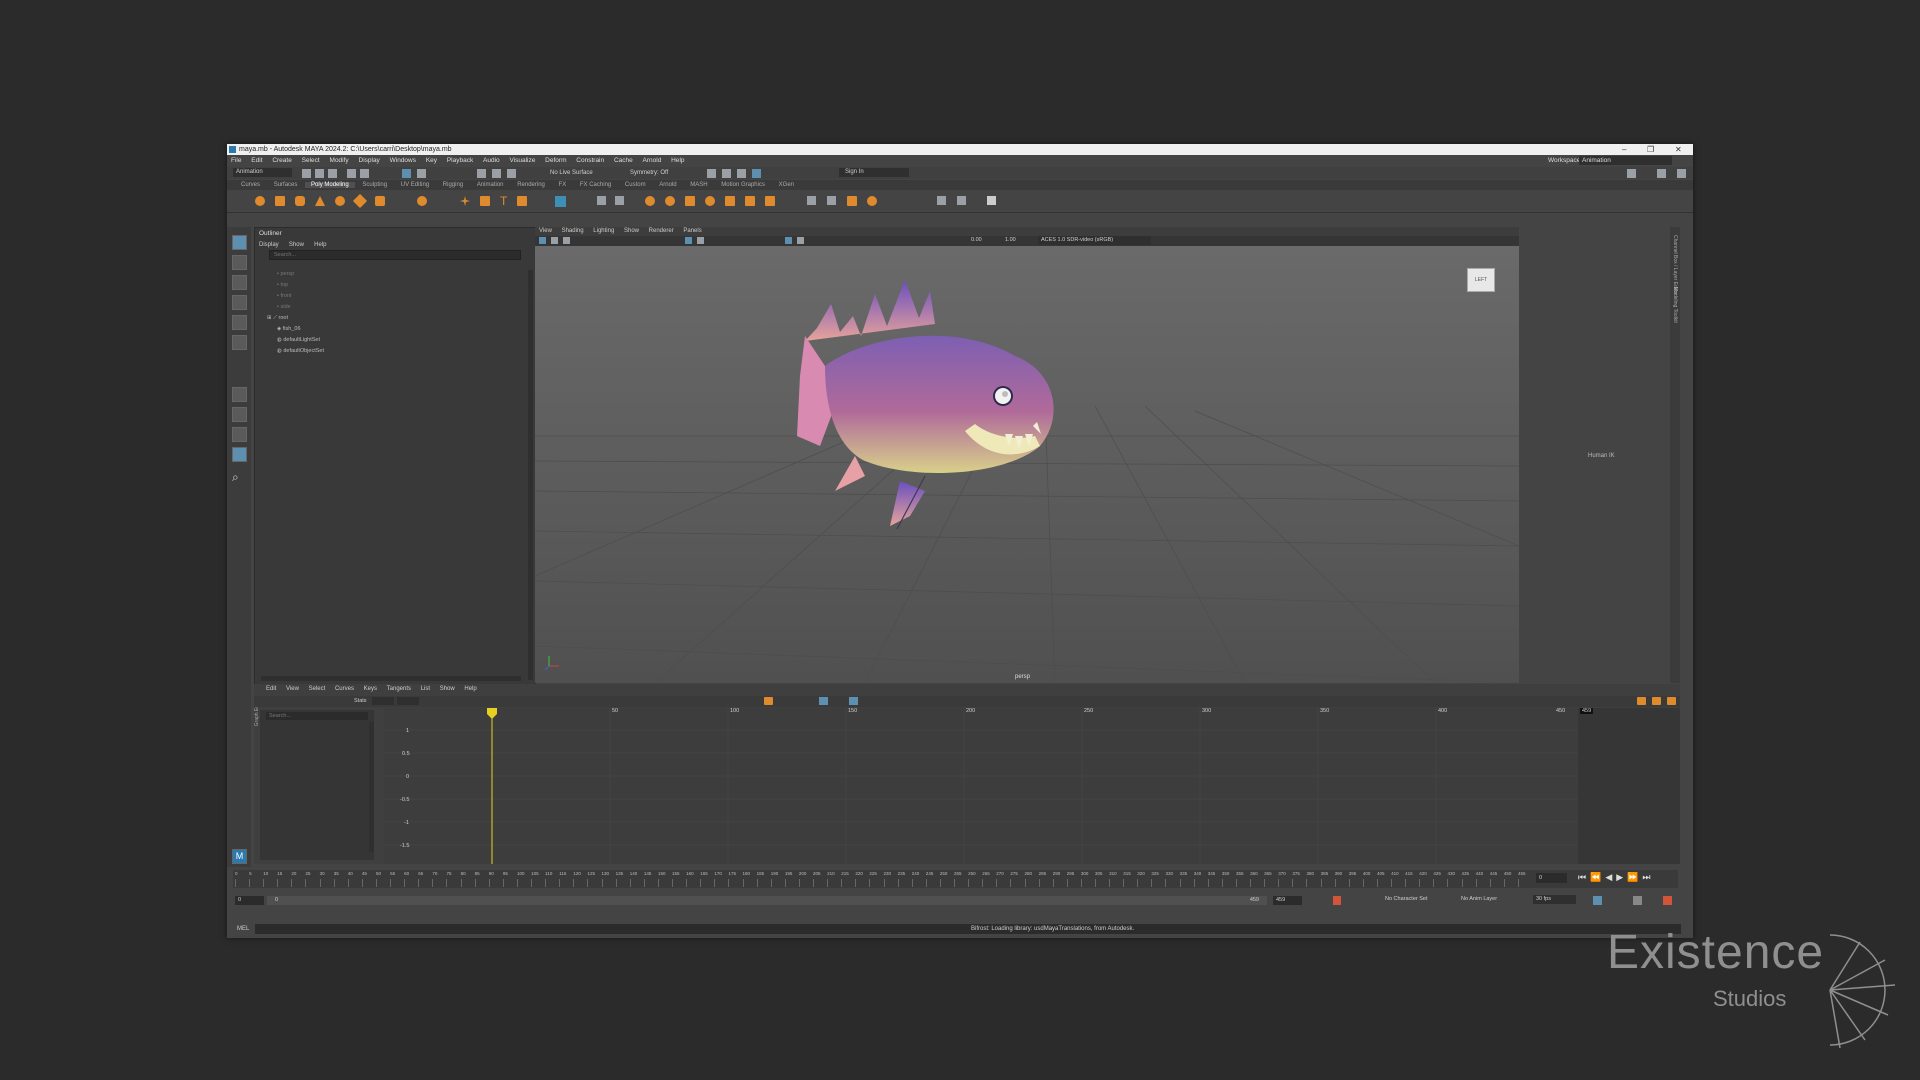 The width and height of the screenshot is (1920, 1080). What do you see at coordinates (332, 173) in the screenshot?
I see `save-scene-icon` at bounding box center [332, 173].